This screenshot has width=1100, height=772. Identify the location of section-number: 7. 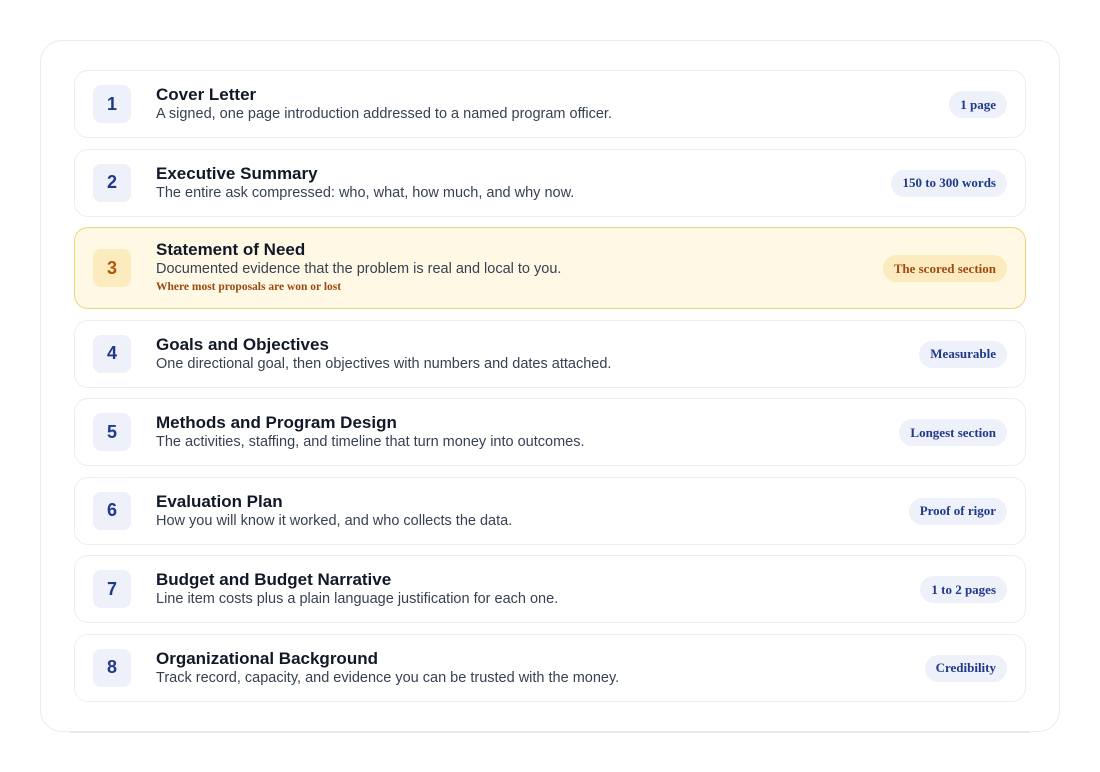
(112, 589).